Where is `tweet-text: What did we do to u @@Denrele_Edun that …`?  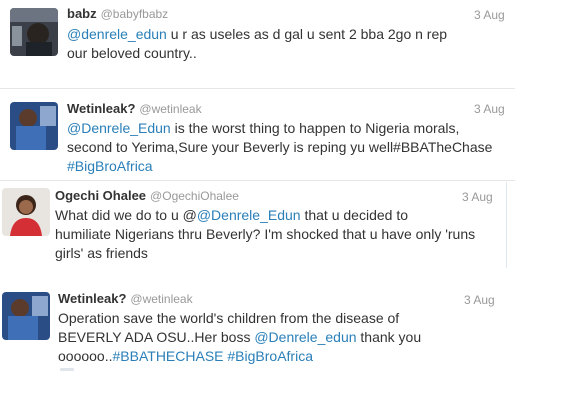
tweet-text: What did we do to u @@Denrele_Edun that … is located at coordinates (279, 234).